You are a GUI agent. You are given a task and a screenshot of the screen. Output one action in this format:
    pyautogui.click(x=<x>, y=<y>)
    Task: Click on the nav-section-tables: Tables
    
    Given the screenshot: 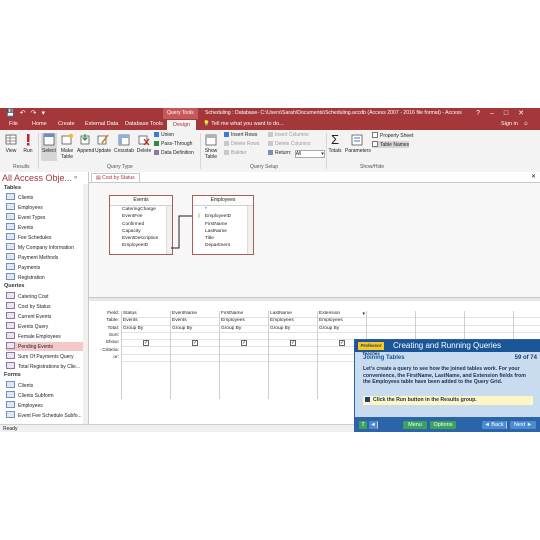 What is the action you would take?
    pyautogui.click(x=12, y=188)
    